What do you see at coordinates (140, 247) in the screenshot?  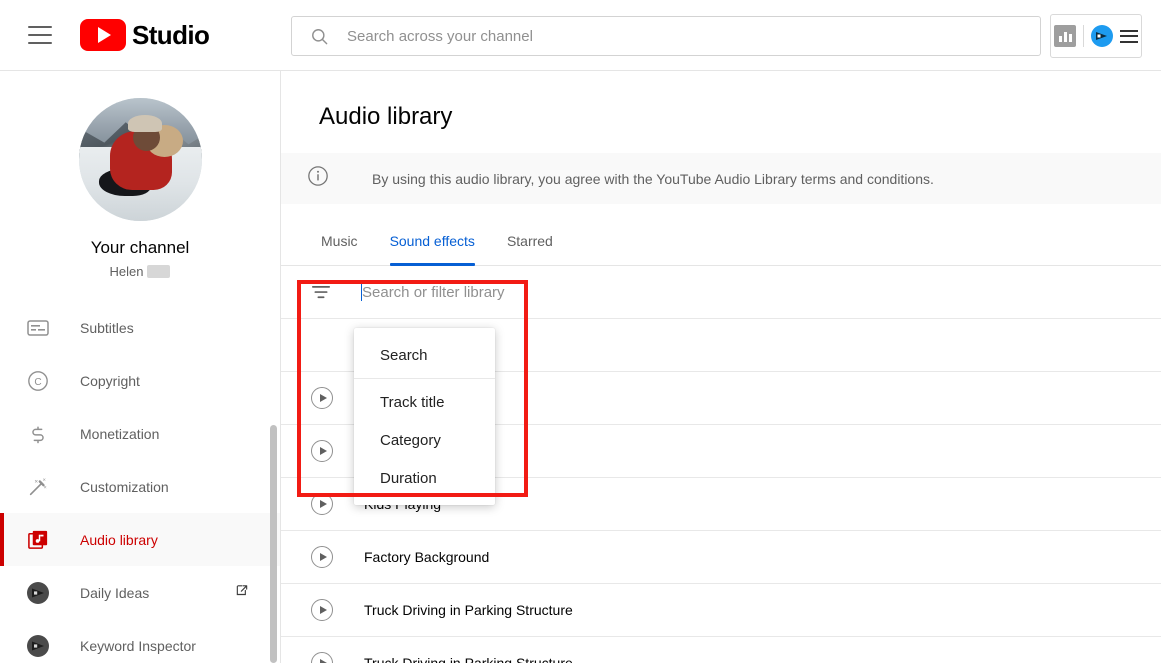 I see `channel-title: Your channel` at bounding box center [140, 247].